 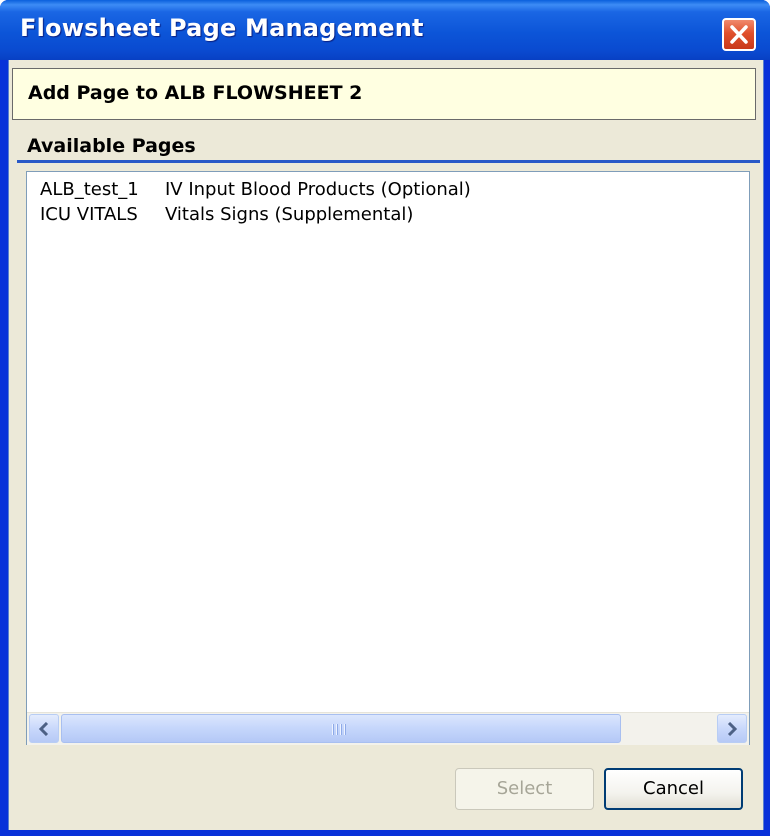 What do you see at coordinates (318, 189) in the screenshot?
I see `page-description: IV Input Blood Products (Optional)` at bounding box center [318, 189].